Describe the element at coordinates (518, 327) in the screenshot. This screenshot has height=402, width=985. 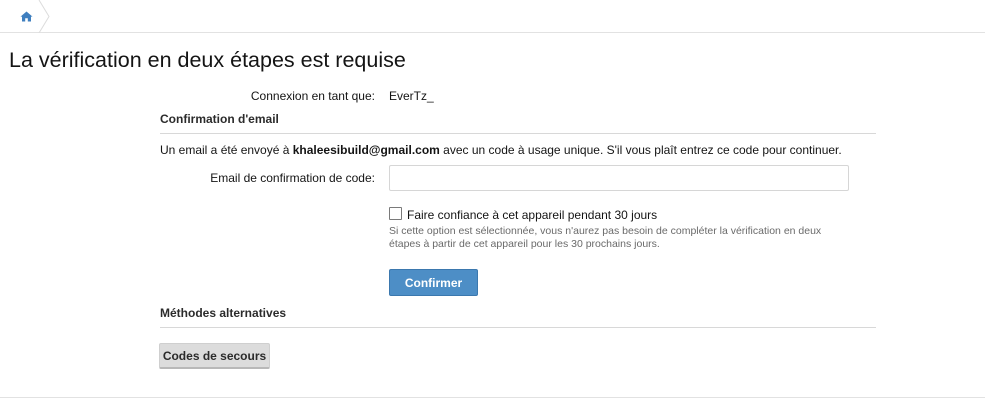
I see `alternatives-divider` at that location.